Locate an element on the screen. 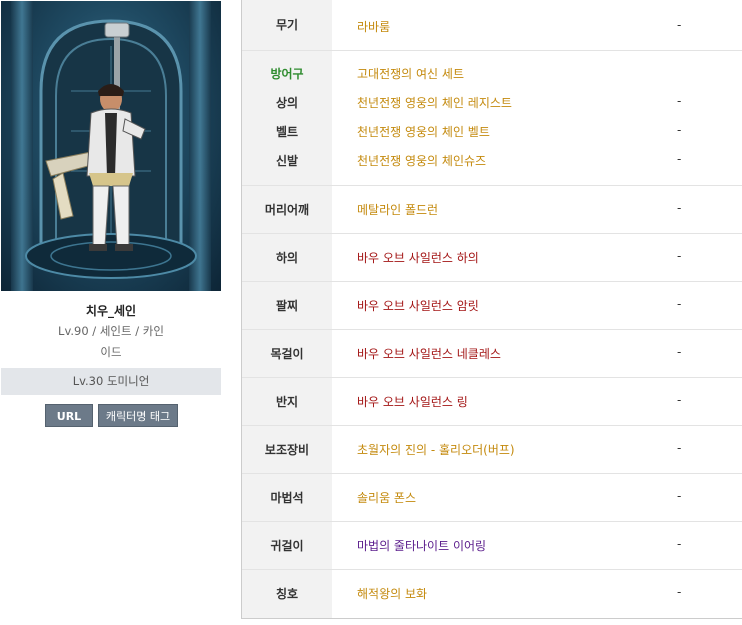  slot-label: 팔찌 is located at coordinates (287, 305).